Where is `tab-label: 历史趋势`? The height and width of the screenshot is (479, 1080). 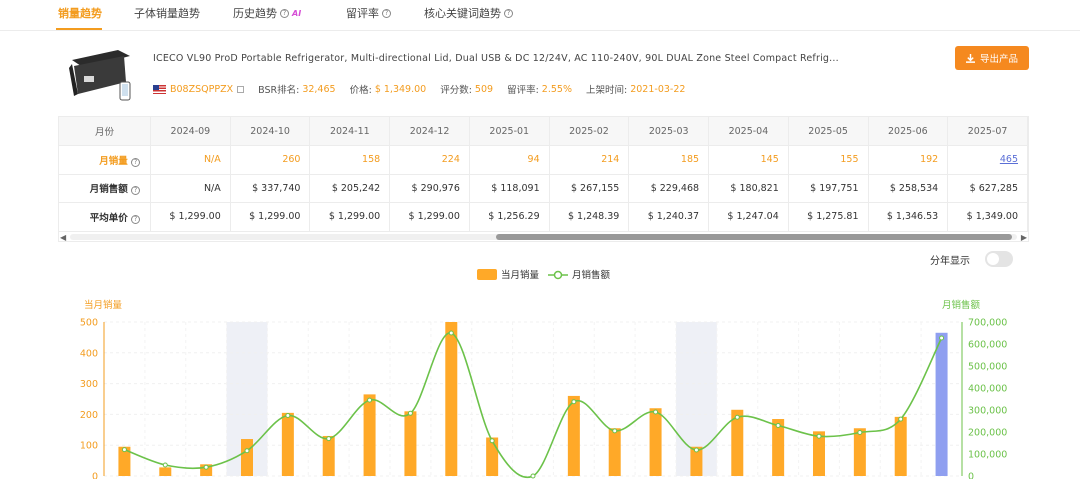
tab-label: 历史趋势 is located at coordinates (255, 13).